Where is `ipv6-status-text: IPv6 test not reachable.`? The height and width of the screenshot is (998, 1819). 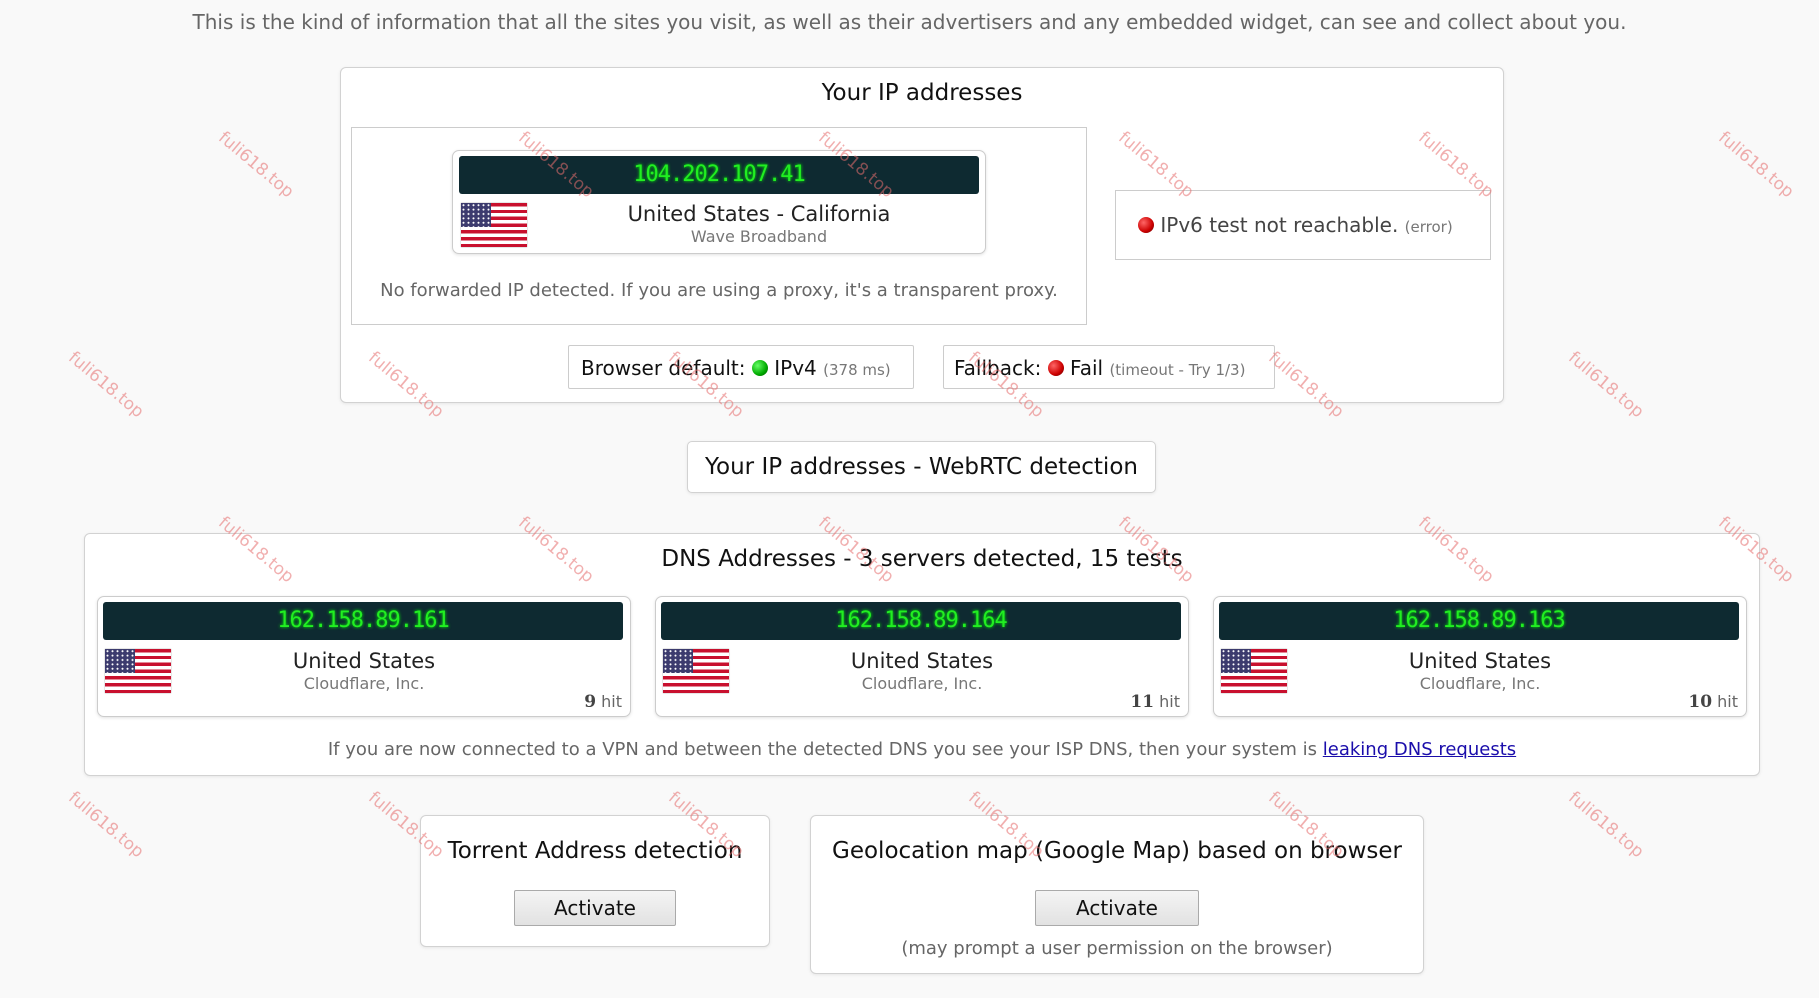
ipv6-status-text: IPv6 test not reachable. is located at coordinates (1279, 225).